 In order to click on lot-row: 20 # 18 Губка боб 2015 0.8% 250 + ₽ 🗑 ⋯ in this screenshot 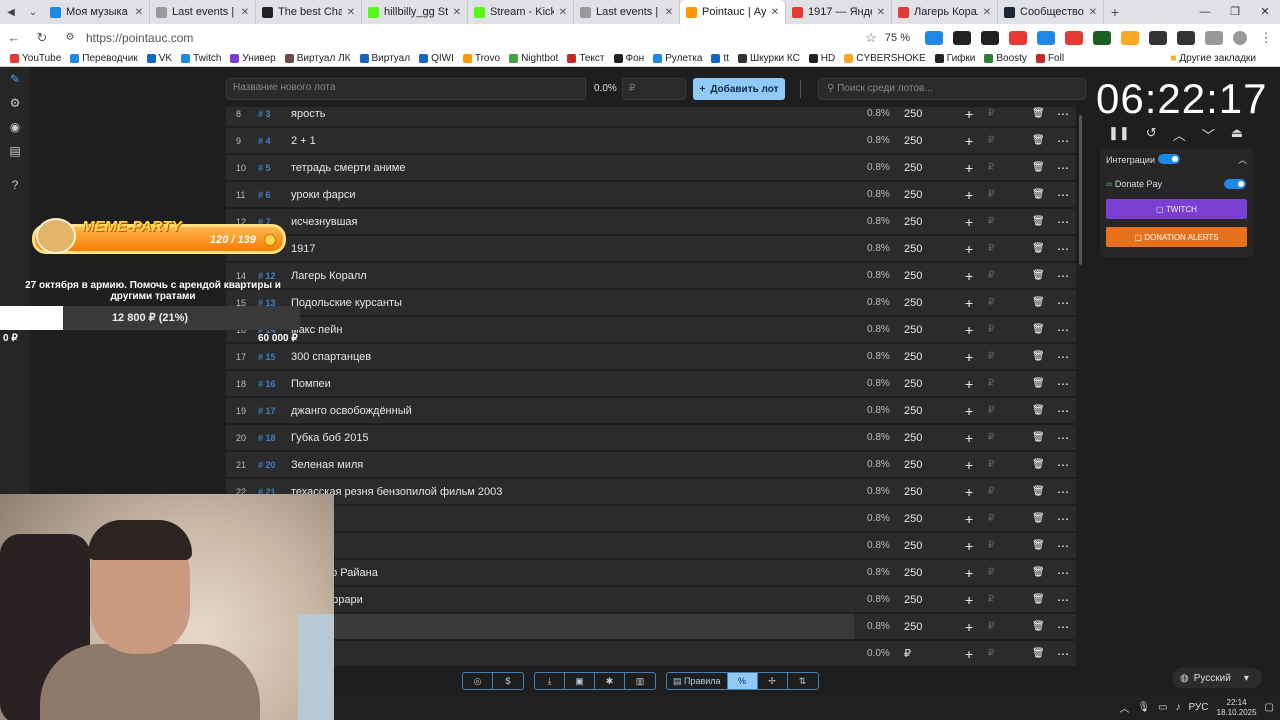, I will do `click(651, 437)`.